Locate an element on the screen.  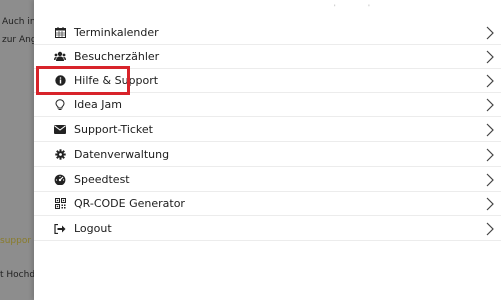
menu-item-label: Logout is located at coordinates (93, 228).